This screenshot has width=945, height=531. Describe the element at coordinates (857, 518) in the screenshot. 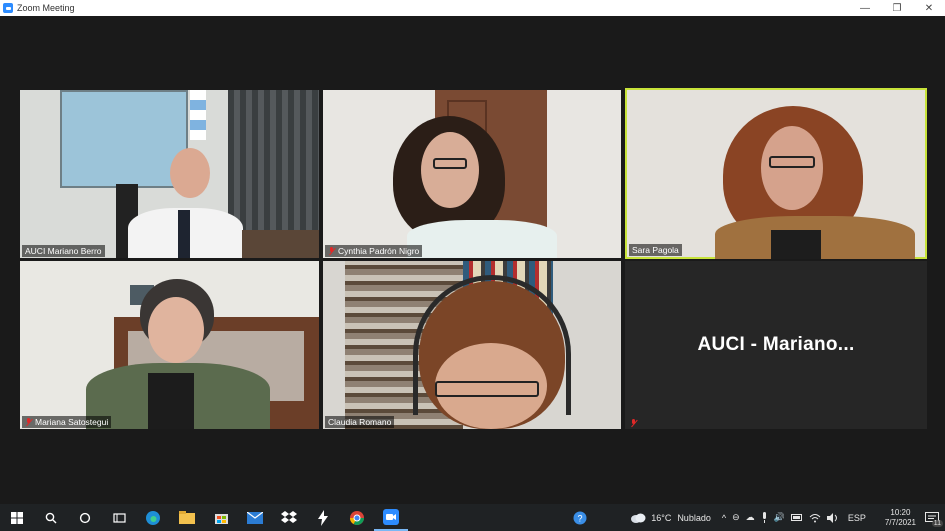

I see `language-indicator: ESP` at that location.